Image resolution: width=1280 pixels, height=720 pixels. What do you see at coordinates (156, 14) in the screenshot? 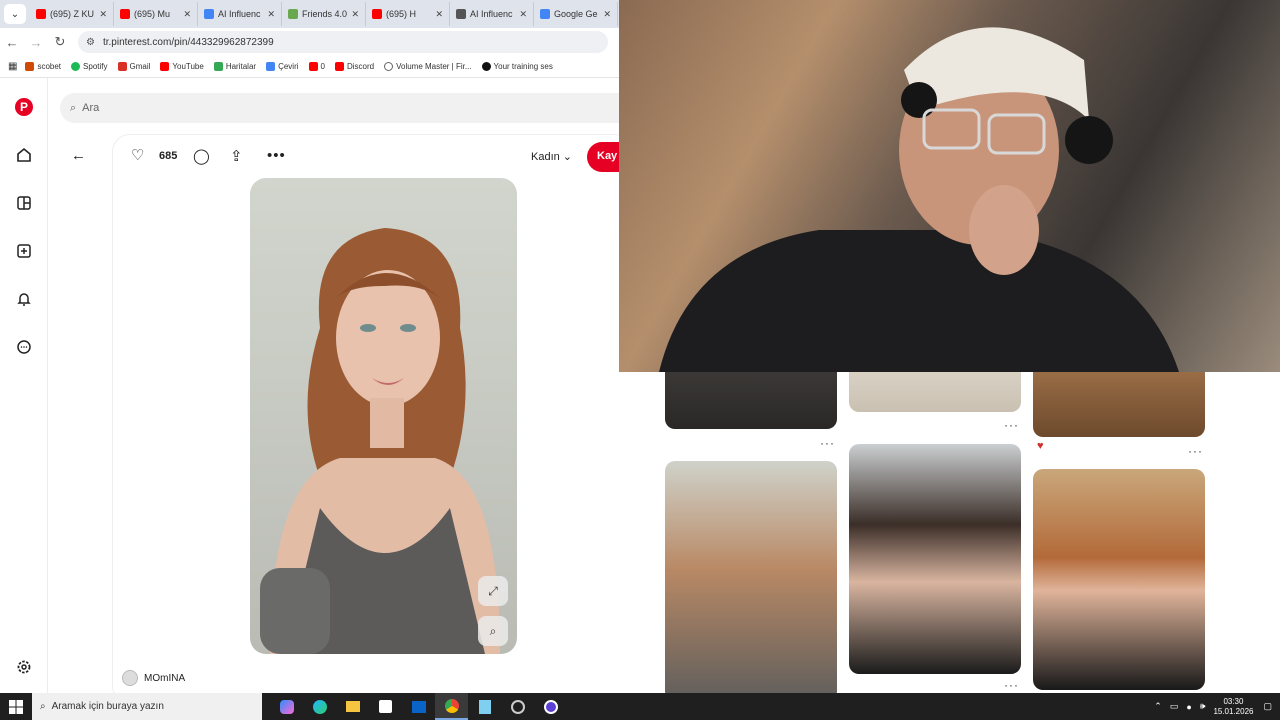
I see `browser-tab: (695) Mu ✕` at bounding box center [156, 14].